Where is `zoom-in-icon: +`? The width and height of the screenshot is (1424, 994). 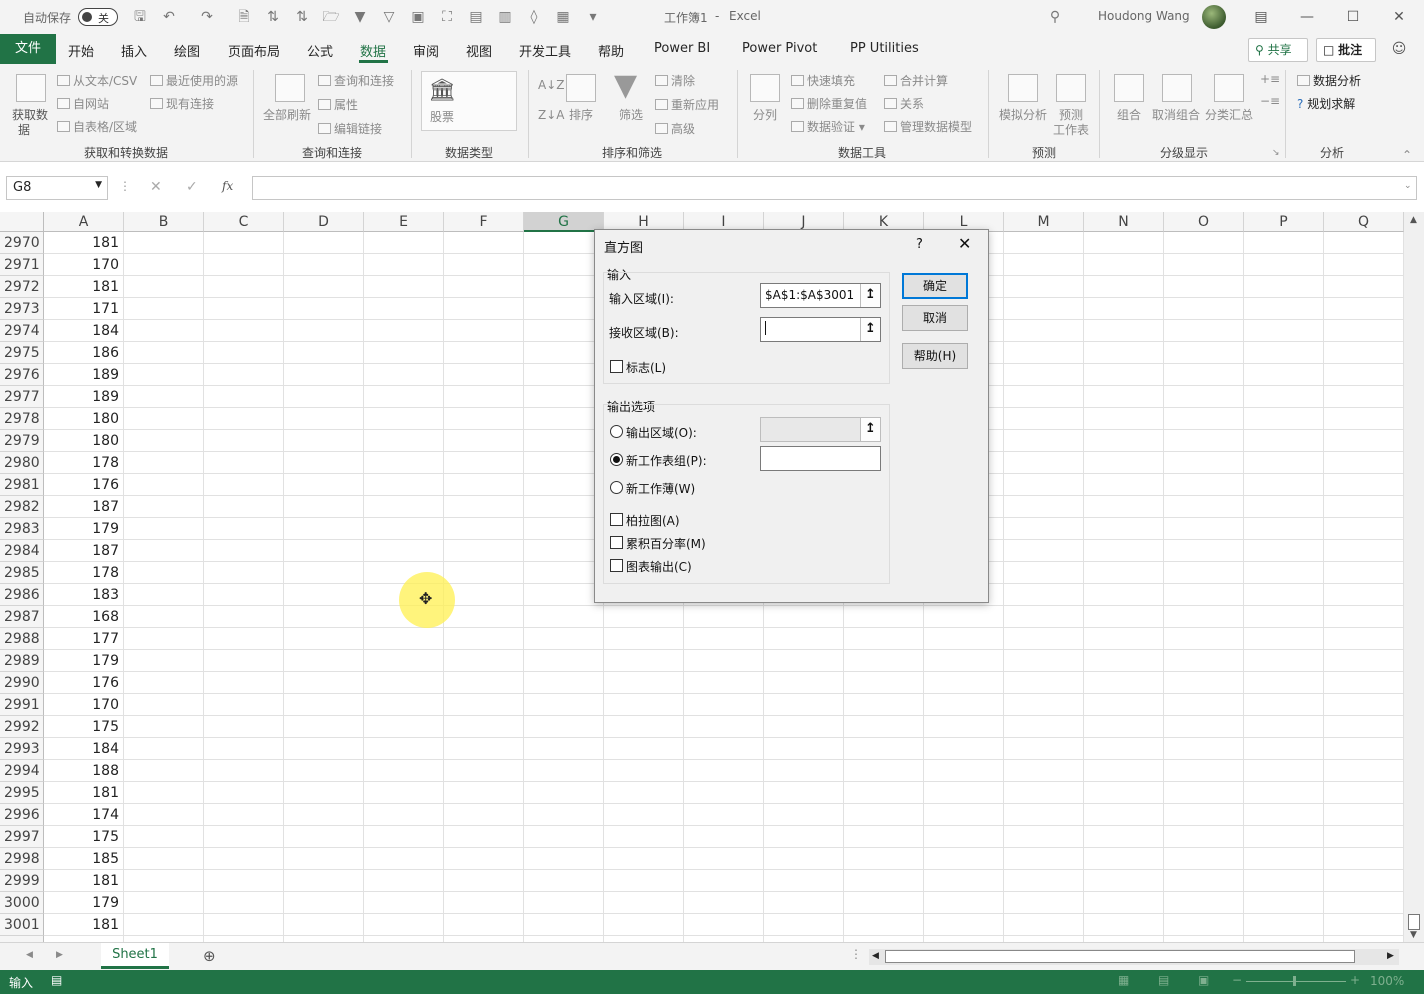 zoom-in-icon: + is located at coordinates (1355, 980).